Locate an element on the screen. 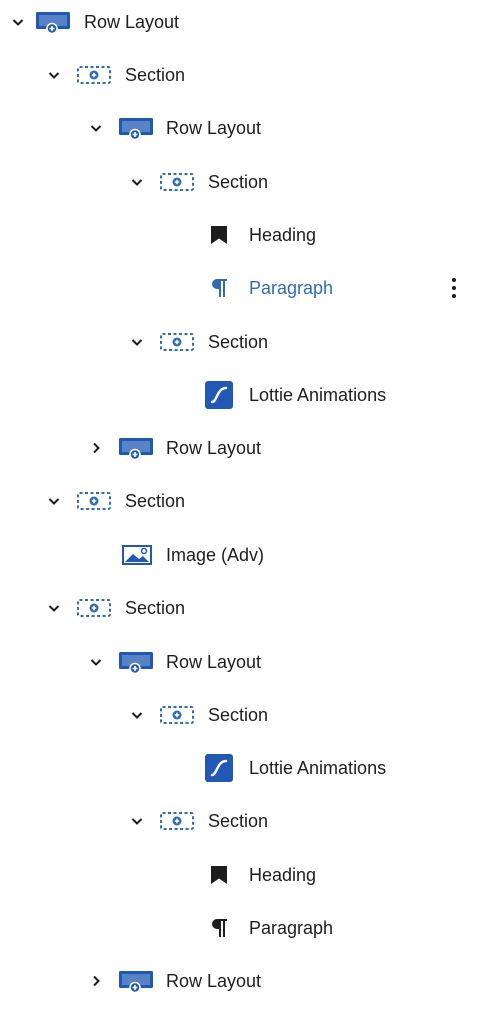  more-options-icon is located at coordinates (454, 288).